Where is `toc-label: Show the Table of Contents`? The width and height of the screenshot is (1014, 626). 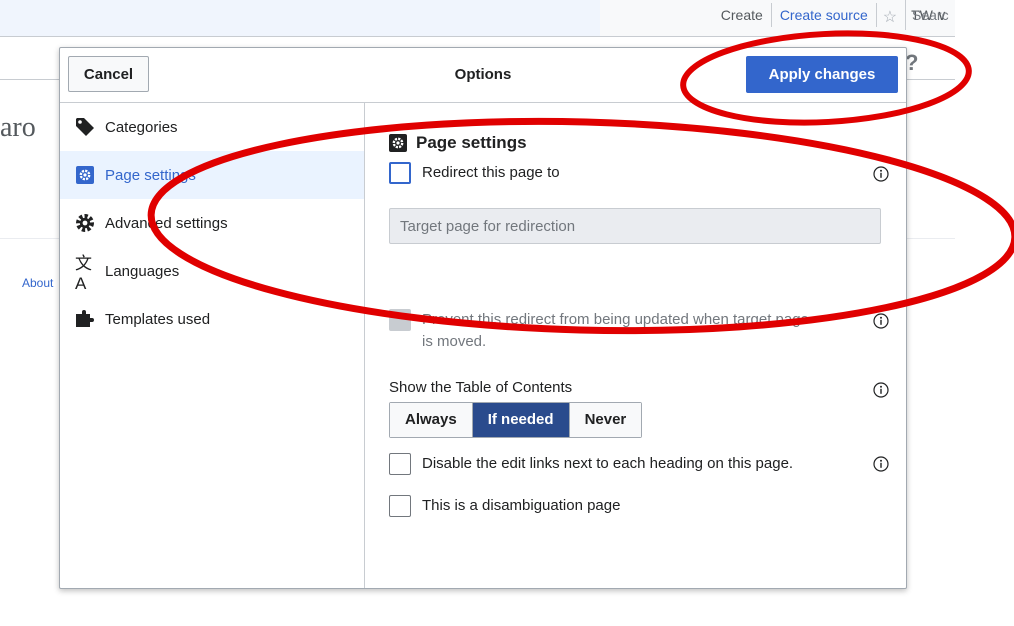 toc-label: Show the Table of Contents is located at coordinates (481, 387).